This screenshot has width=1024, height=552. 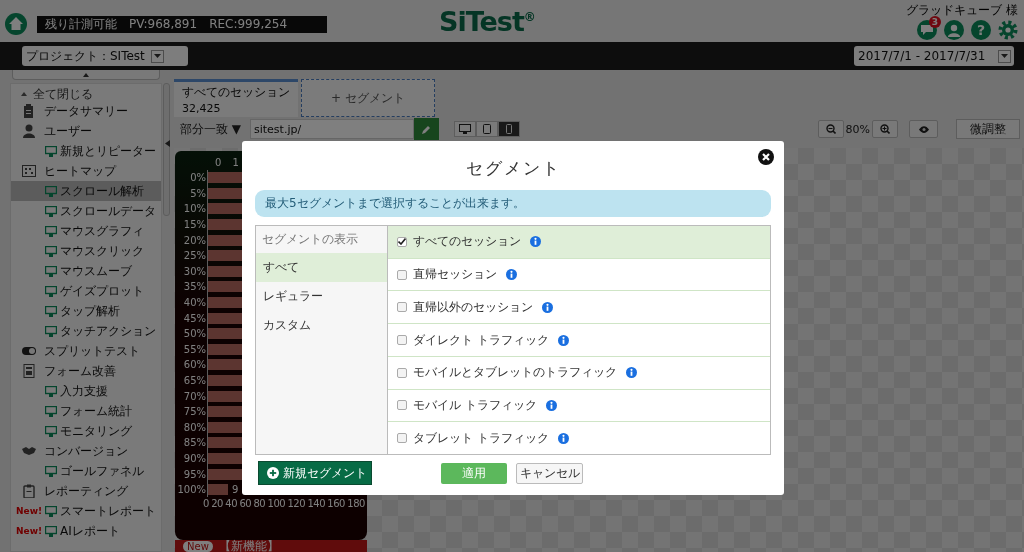 I want to click on add-segment-button: + セグメント, so click(x=368, y=98).